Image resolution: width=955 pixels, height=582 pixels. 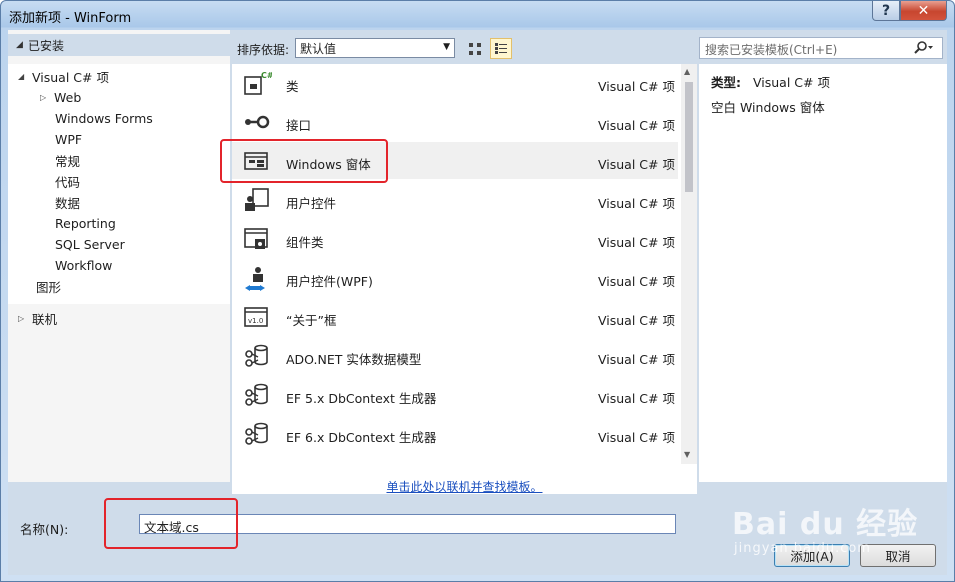 What do you see at coordinates (68, 97) in the screenshot?
I see `tree-item-label: Web` at bounding box center [68, 97].